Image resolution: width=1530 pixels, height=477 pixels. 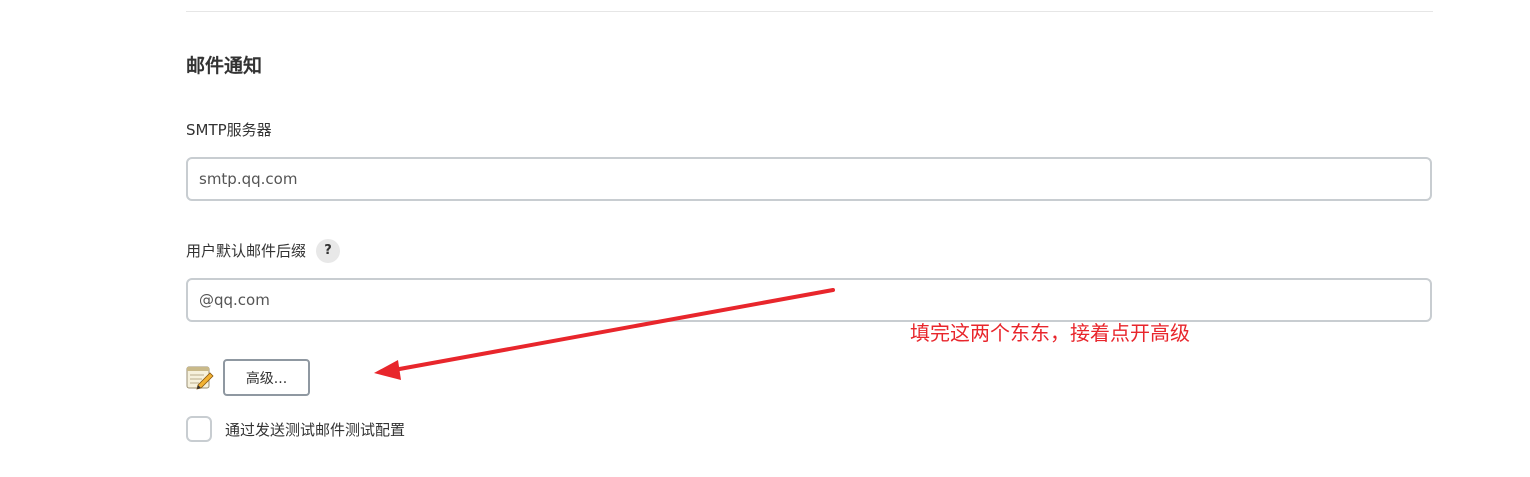 I want to click on smtp-server-label: SMTP服务器, so click(x=229, y=130).